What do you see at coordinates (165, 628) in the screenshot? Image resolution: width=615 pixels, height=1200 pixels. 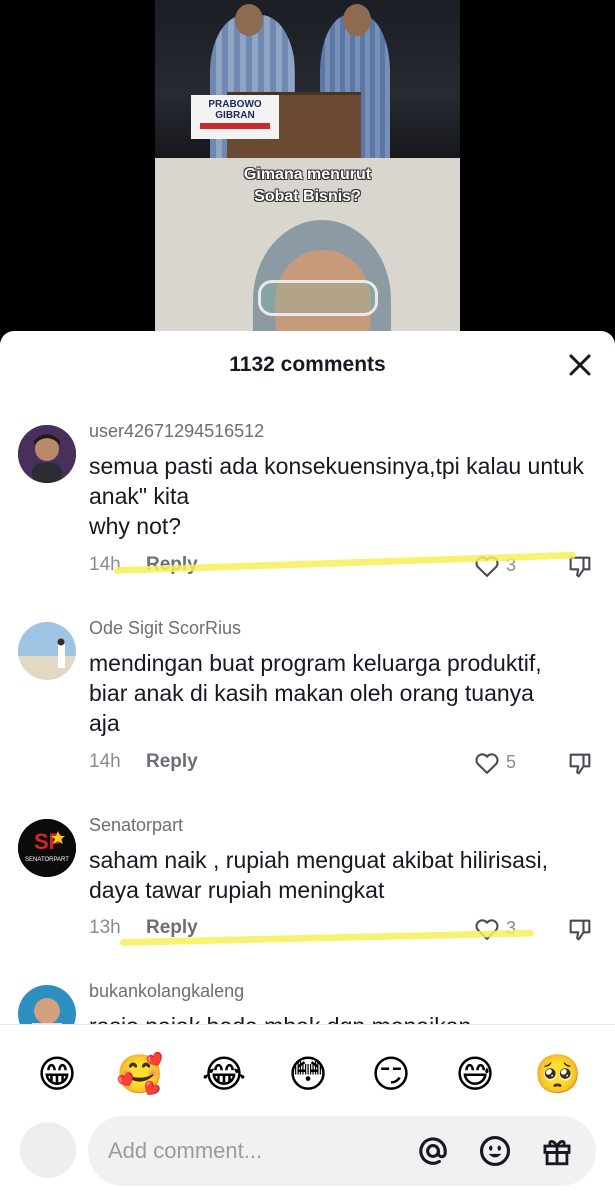 I see `comment-username: Ode Sigit ScorRius` at bounding box center [165, 628].